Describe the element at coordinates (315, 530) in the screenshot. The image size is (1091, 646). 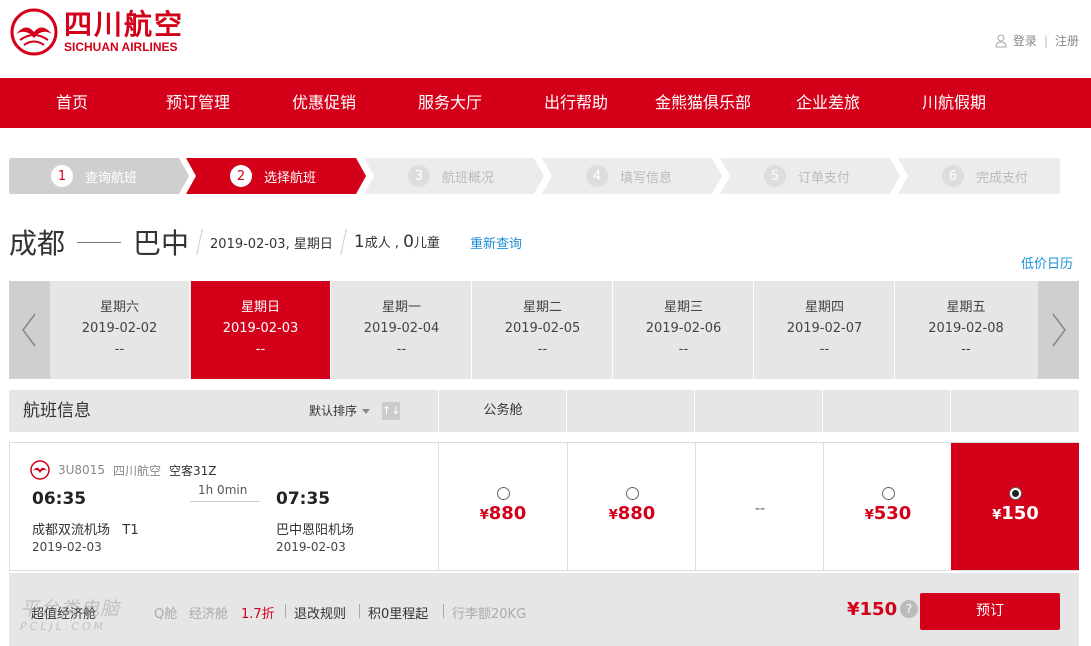
I see `arrival-airport: 巴中恩阳机场` at that location.